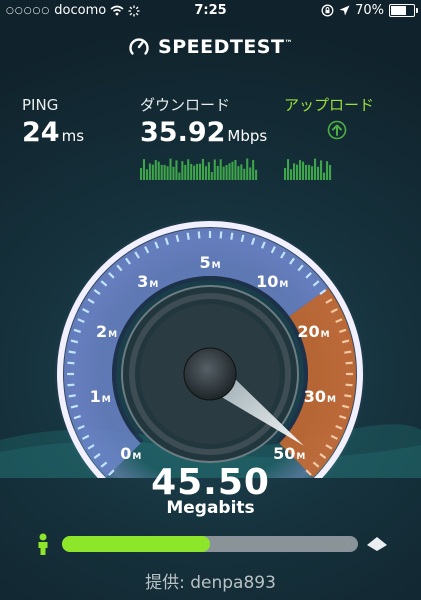 This screenshot has height=600, width=421. Describe the element at coordinates (53, 132) in the screenshot. I see `ping-value: 24 ms` at that location.